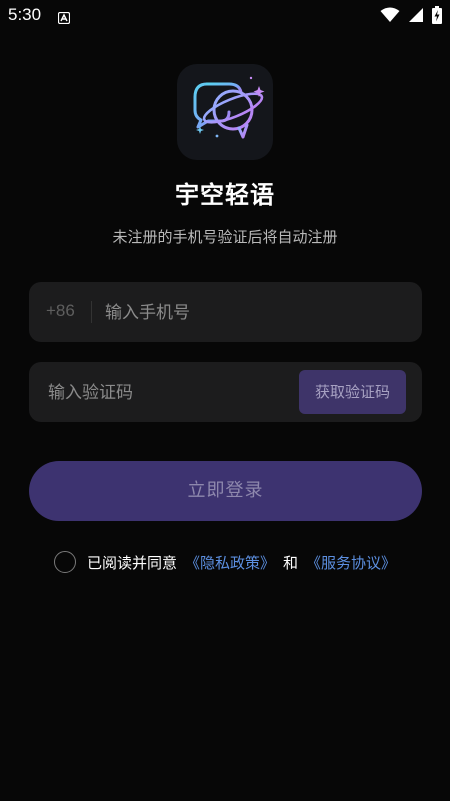 This screenshot has width=450, height=801. What do you see at coordinates (255, 313) in the screenshot?
I see `phone-input` at bounding box center [255, 313].